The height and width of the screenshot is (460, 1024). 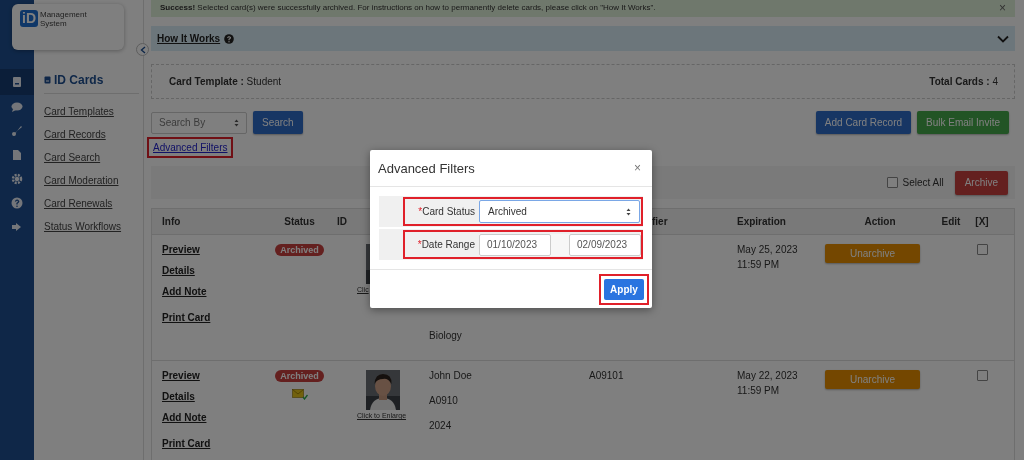 I want to click on sign-out-icon, so click(x=17, y=227).